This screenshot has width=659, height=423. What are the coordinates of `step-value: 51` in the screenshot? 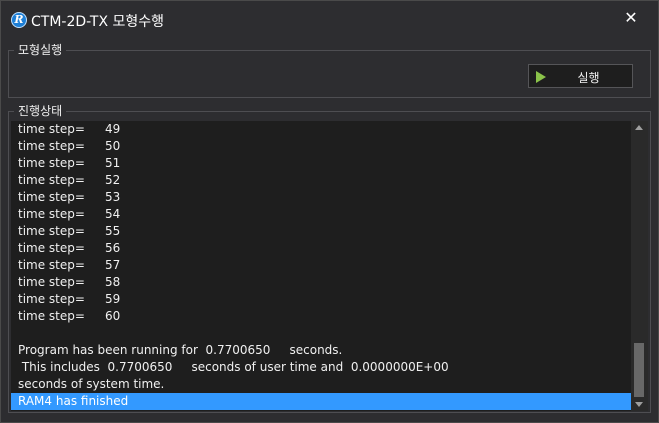 It's located at (113, 163).